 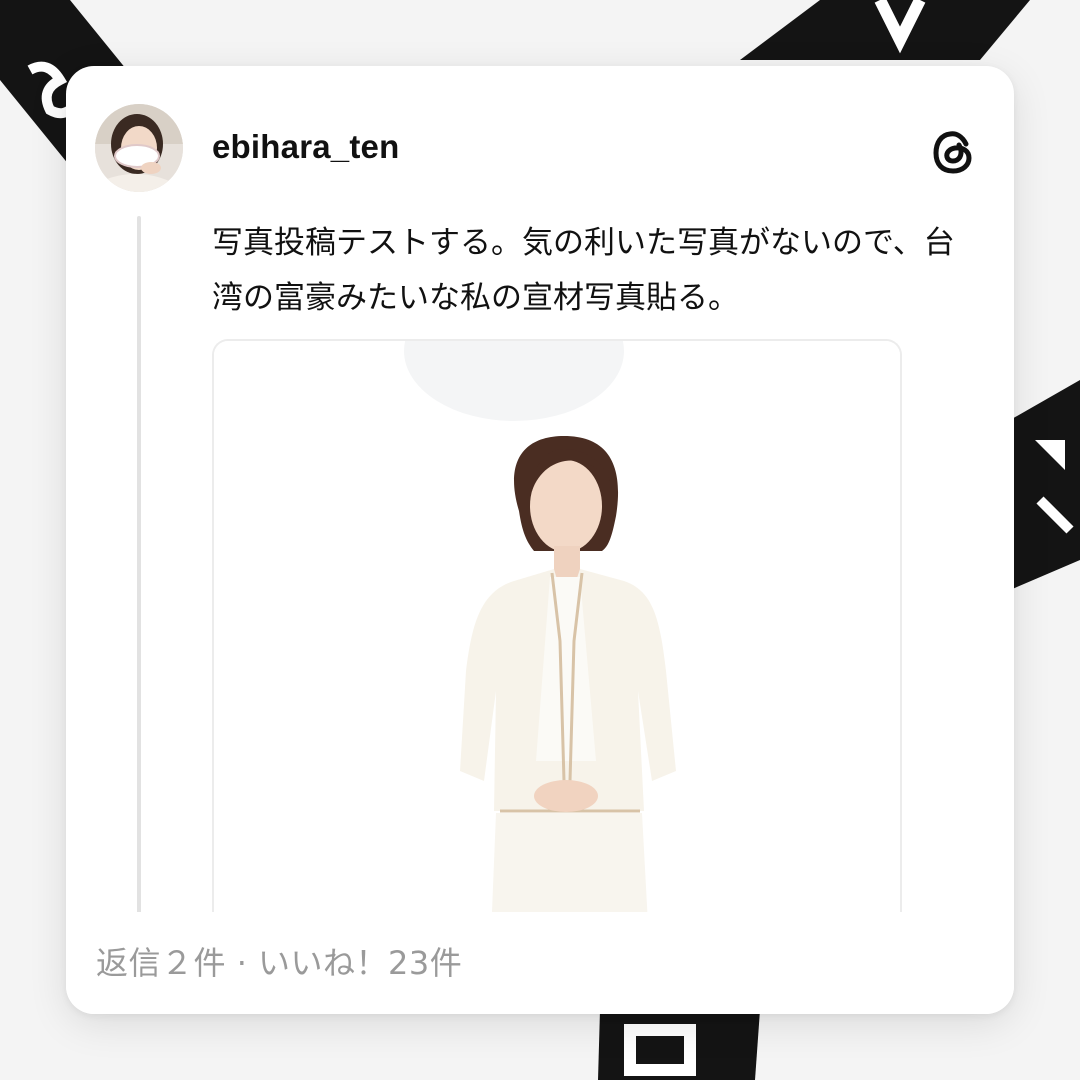 I want to click on post-stats: 返信２件 · いいね！23件, so click(x=279, y=961).